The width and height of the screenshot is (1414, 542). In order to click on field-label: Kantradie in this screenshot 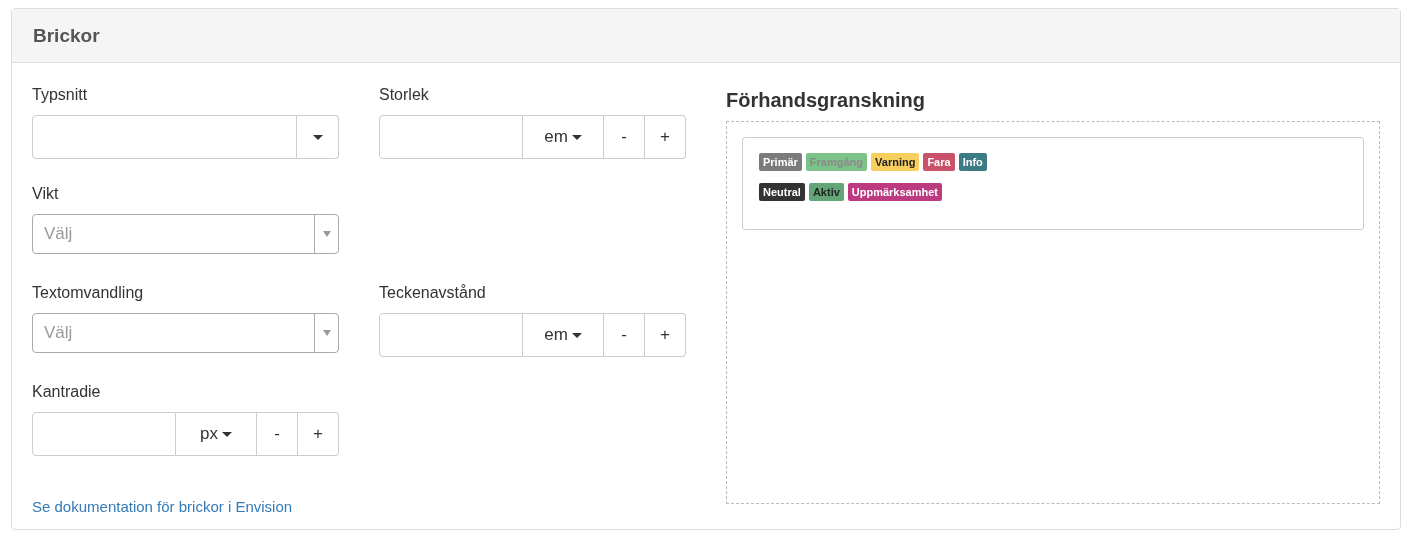, I will do `click(67, 392)`.